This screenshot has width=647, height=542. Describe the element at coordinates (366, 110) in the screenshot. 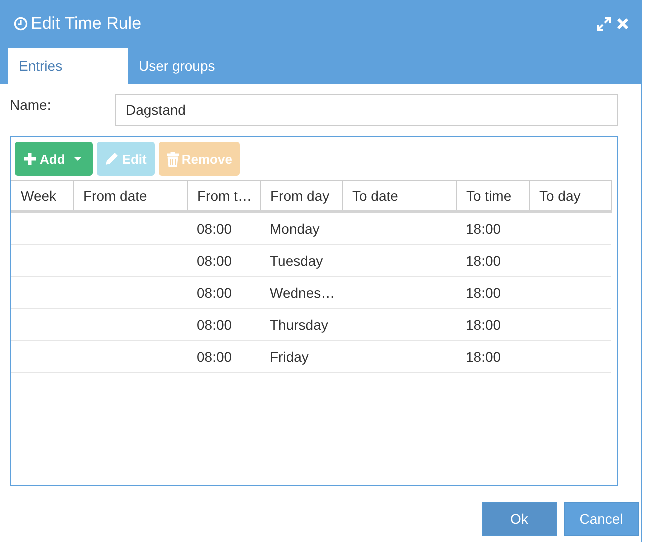

I see `name-field: Dagstand` at that location.